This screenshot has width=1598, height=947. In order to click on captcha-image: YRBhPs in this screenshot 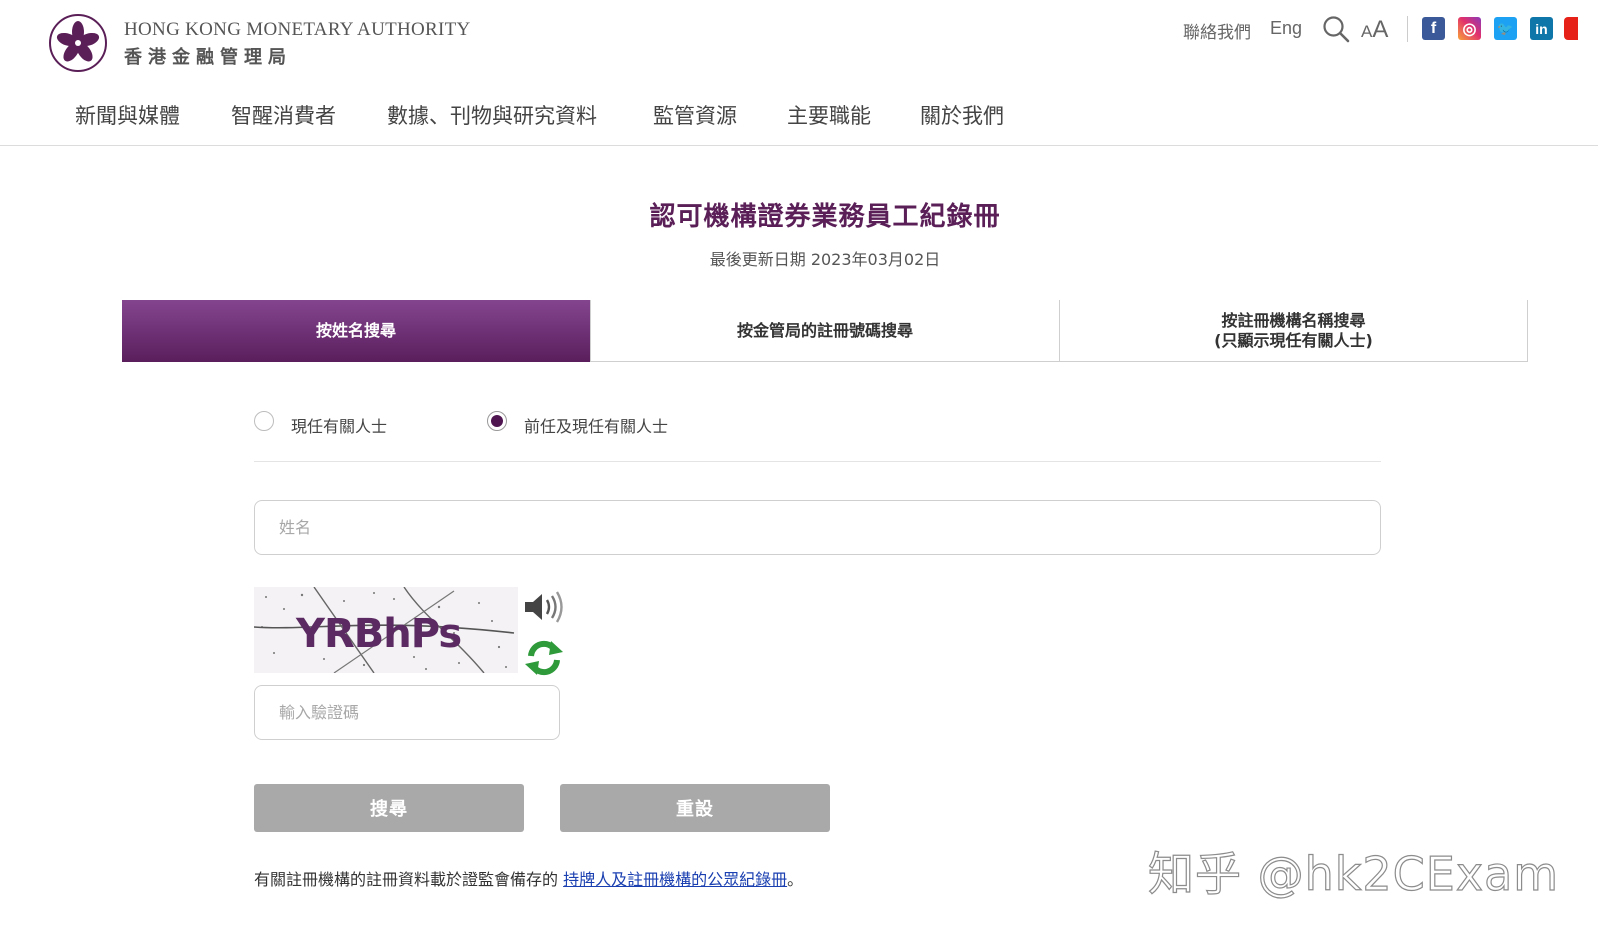, I will do `click(386, 630)`.